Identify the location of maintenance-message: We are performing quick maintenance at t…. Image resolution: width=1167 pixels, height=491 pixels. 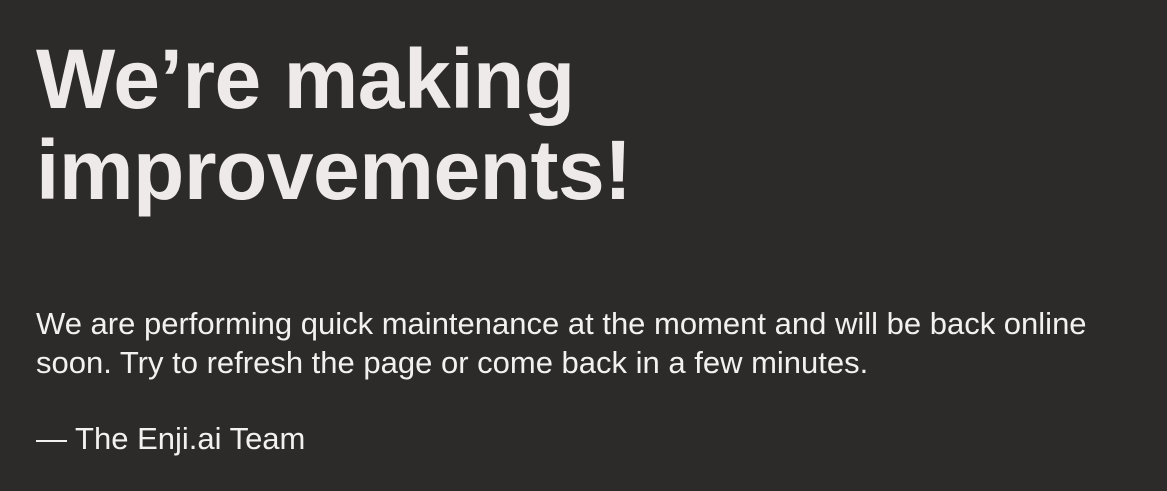
(561, 343).